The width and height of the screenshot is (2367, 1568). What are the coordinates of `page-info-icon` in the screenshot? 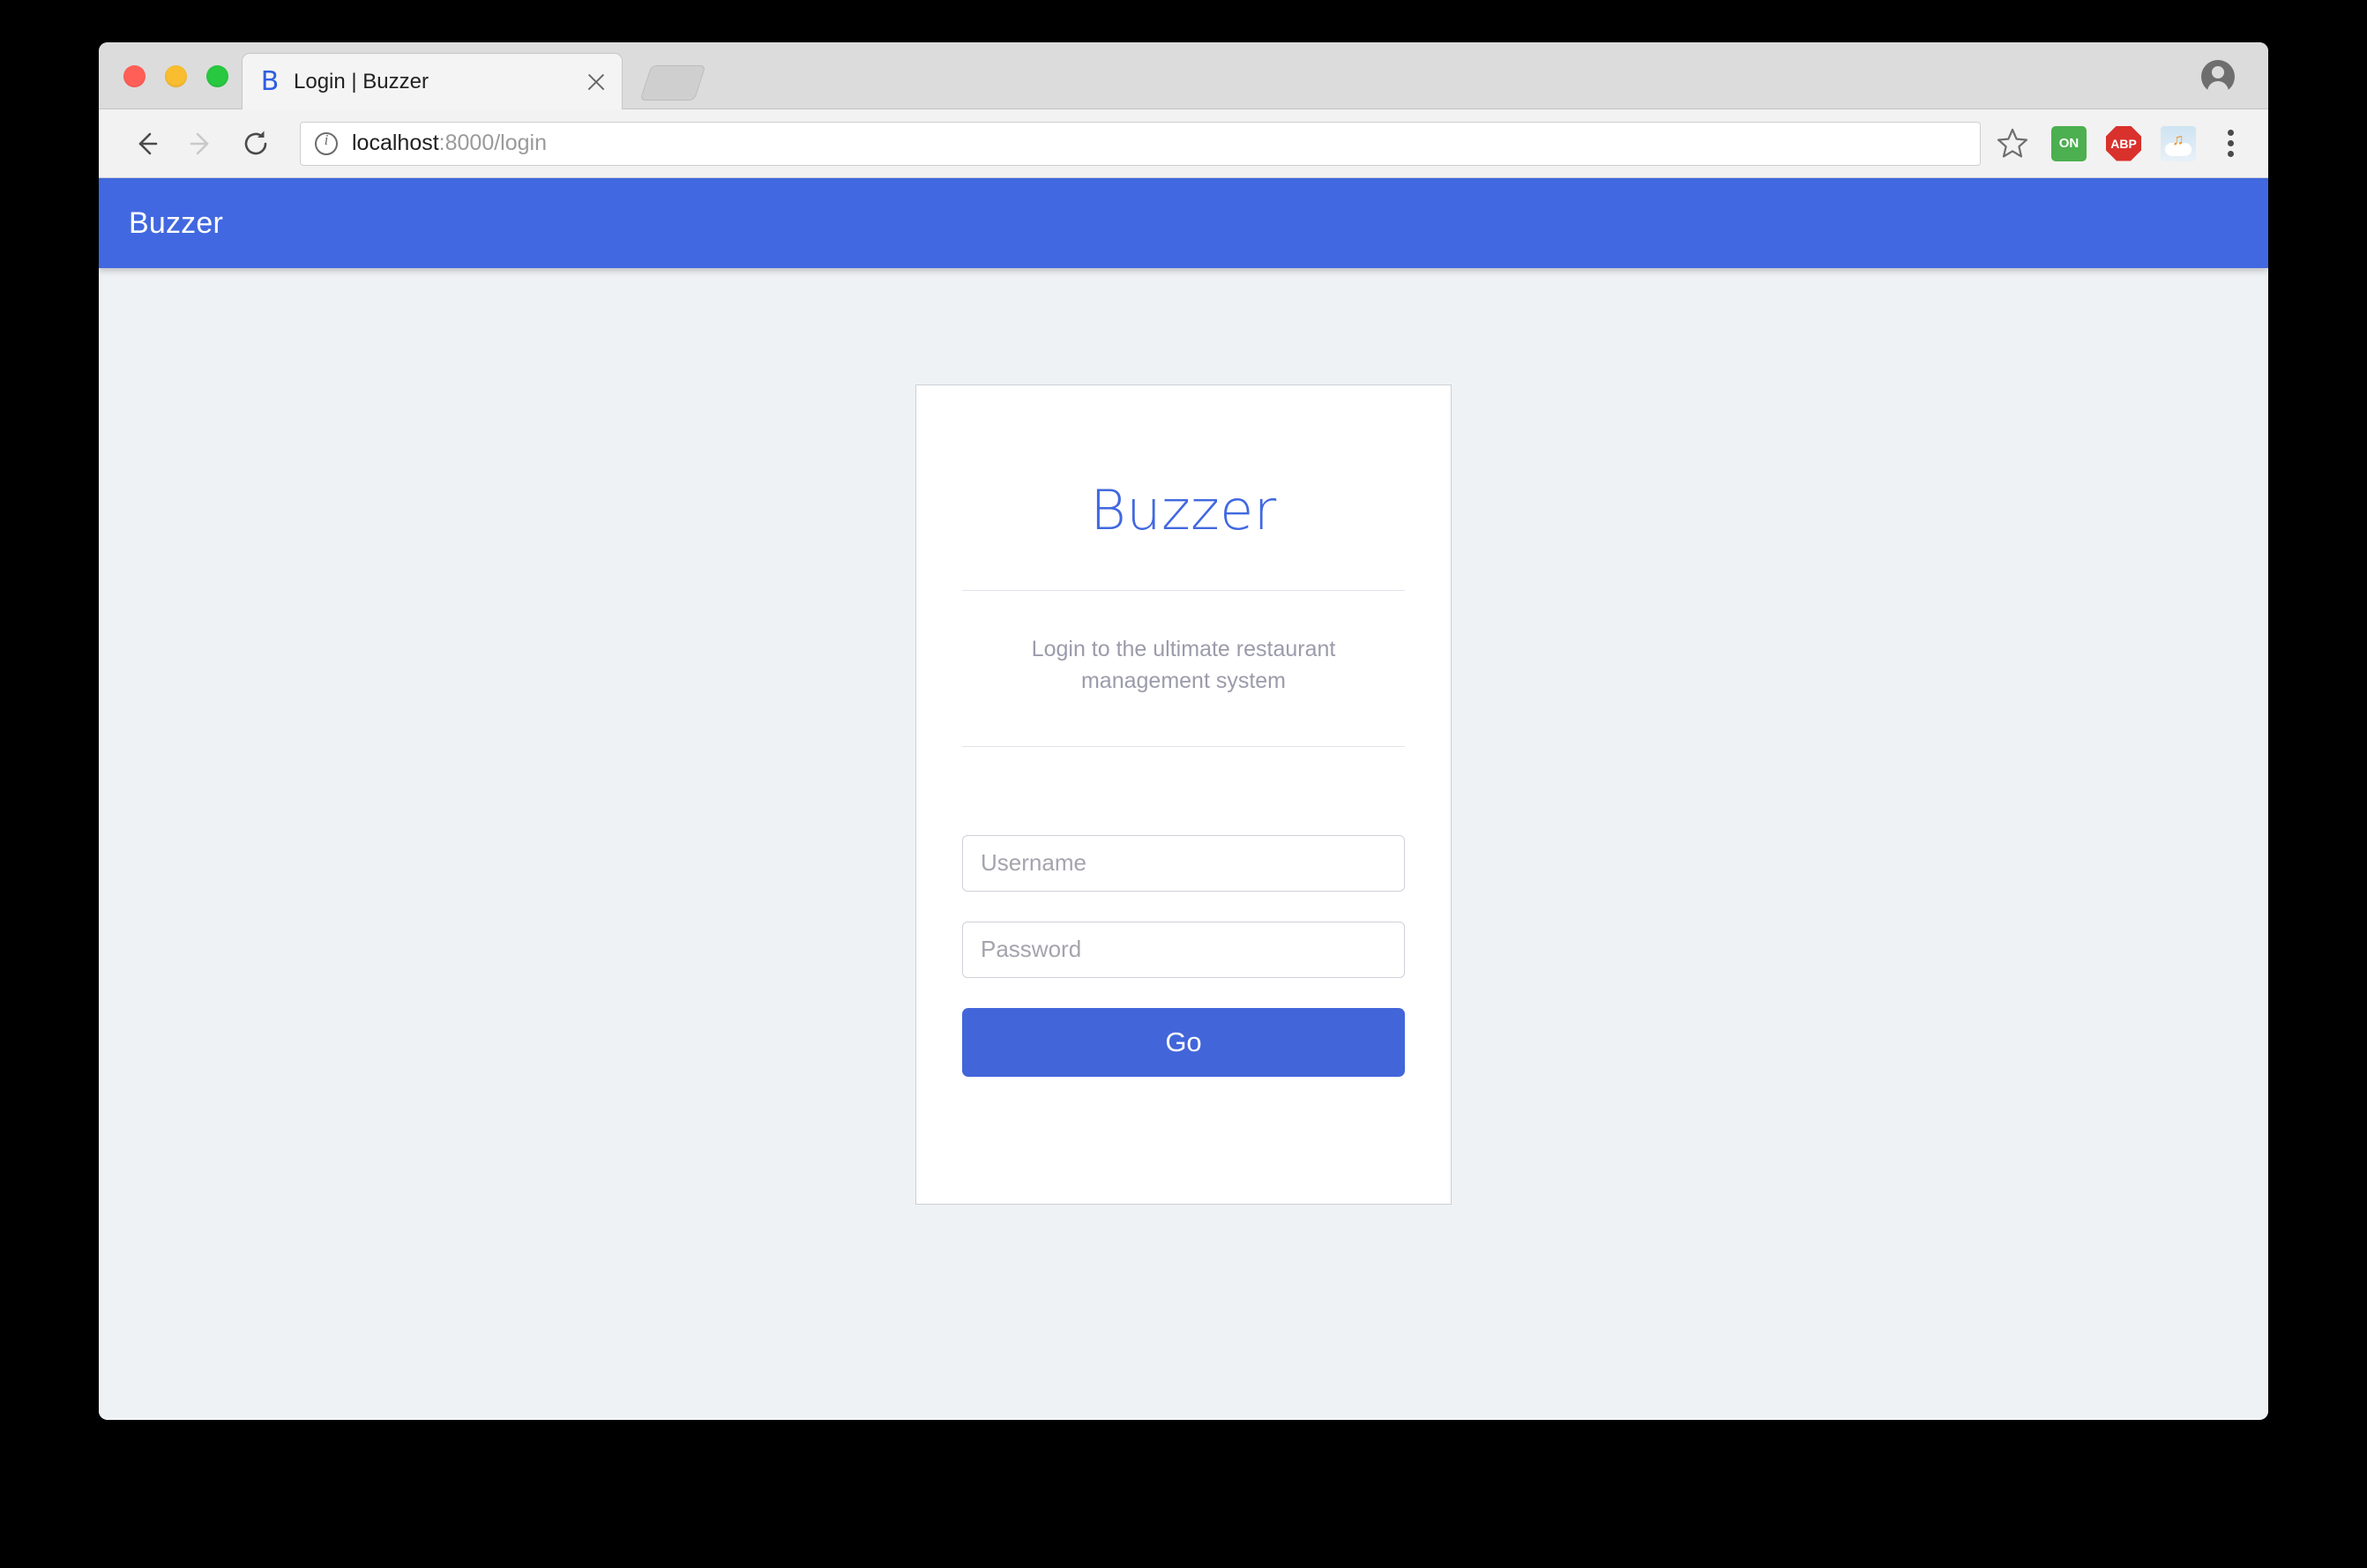 It's located at (326, 143).